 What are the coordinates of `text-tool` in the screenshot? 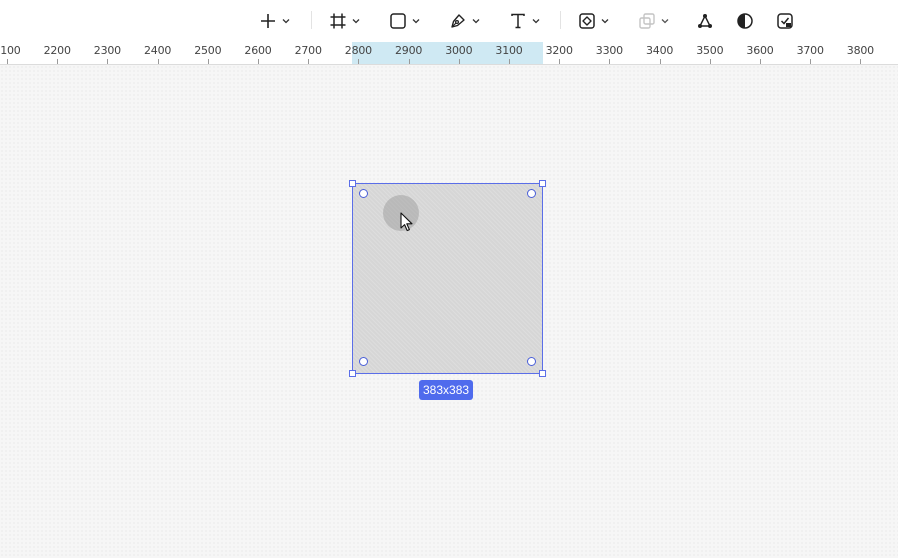 It's located at (525, 21).